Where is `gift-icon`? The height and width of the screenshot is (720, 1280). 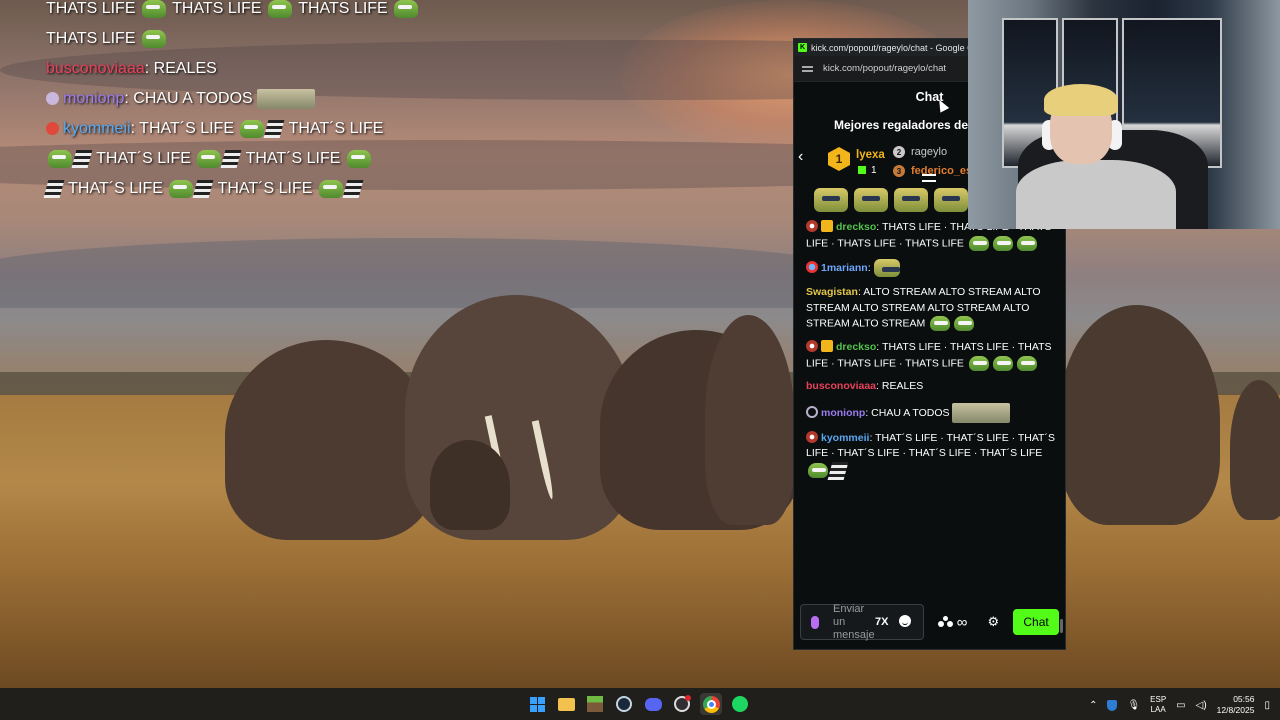 gift-icon is located at coordinates (862, 170).